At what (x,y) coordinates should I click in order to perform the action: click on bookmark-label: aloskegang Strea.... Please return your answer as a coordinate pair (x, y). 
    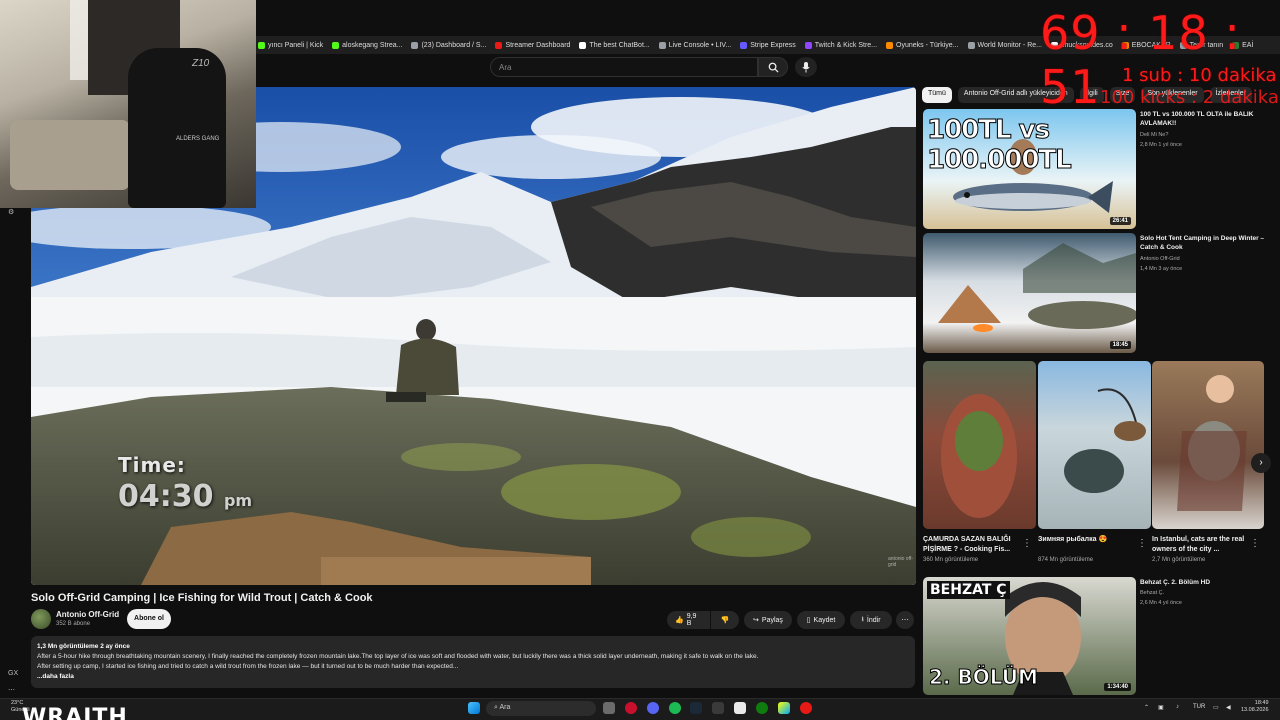
    Looking at the image, I should click on (372, 45).